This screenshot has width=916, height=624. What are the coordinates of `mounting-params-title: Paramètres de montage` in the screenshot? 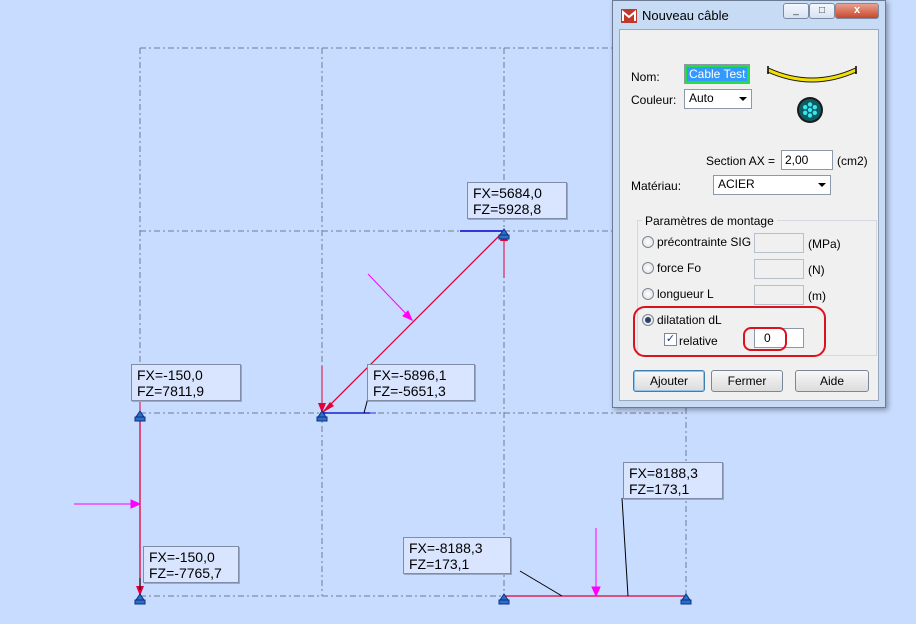 It's located at (709, 221).